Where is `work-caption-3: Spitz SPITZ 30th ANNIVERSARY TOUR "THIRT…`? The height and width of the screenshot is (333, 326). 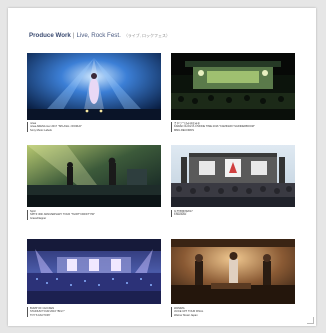 work-caption-3: Spitz SPITZ 30th ANNIVERSARY TOUR "THIRT… is located at coordinates (98, 215).